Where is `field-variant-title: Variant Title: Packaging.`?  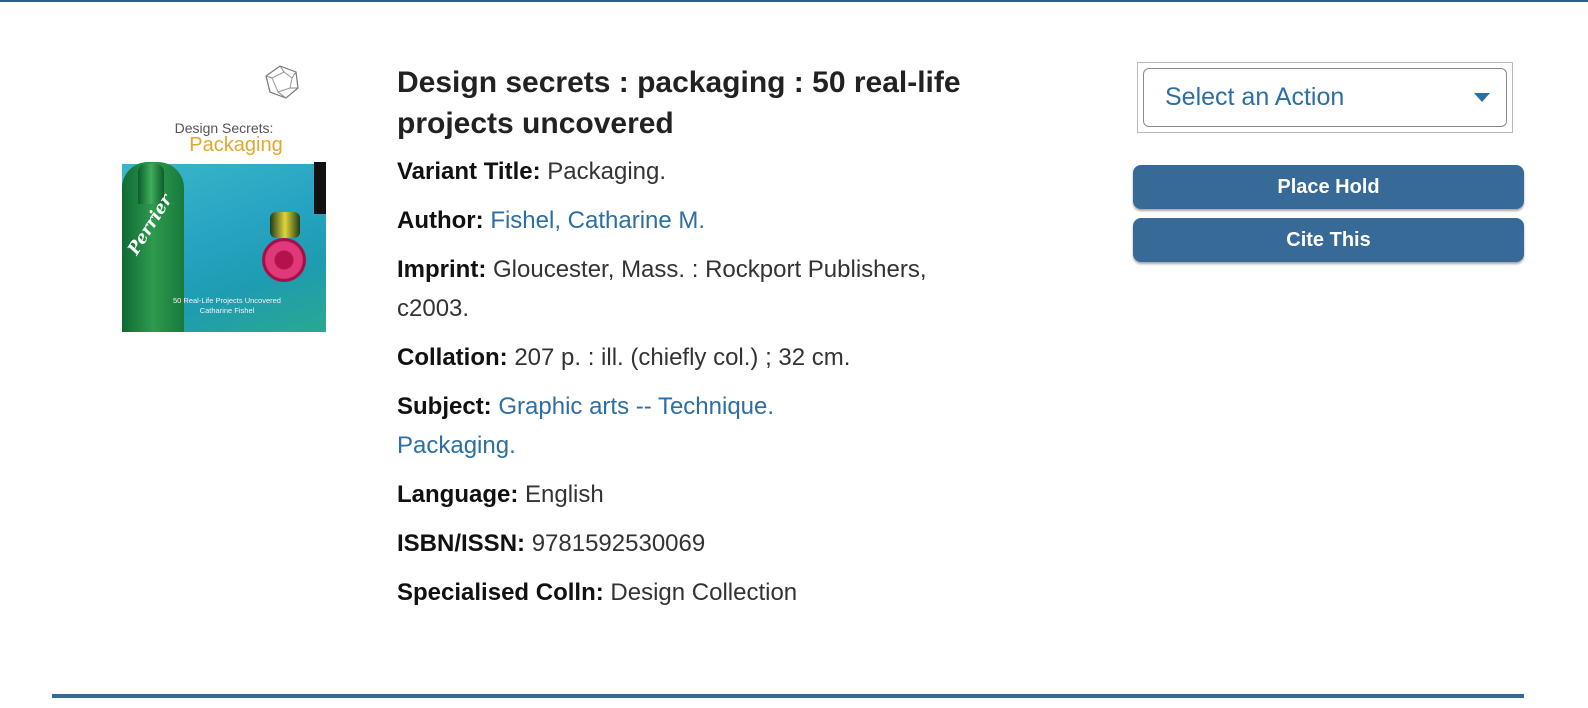 field-variant-title: Variant Title: Packaging. is located at coordinates (697, 171).